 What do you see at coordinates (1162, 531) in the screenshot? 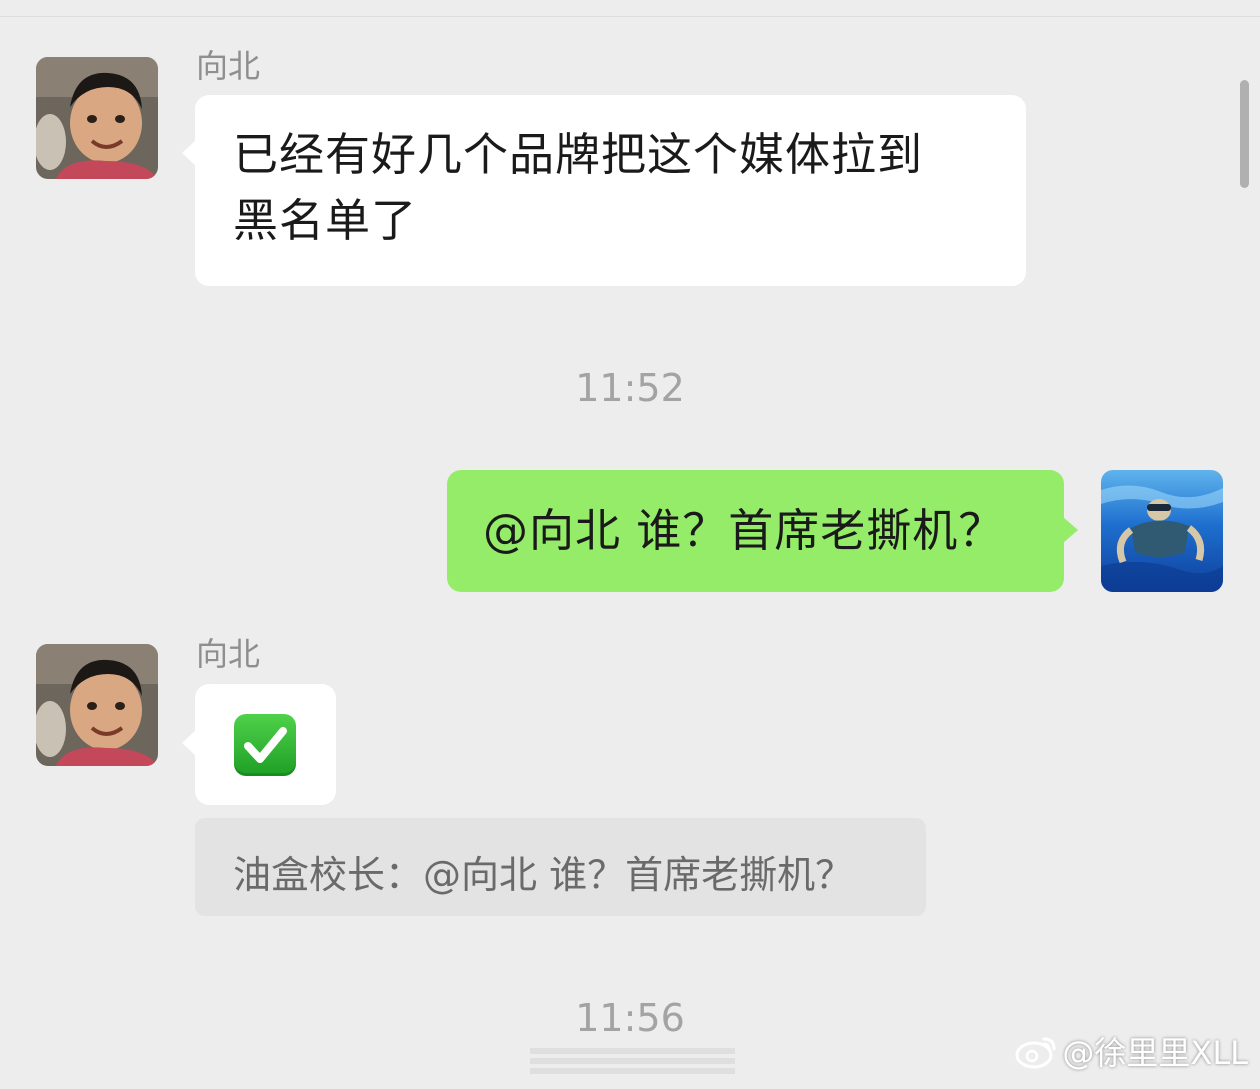
I see `self-avatar` at bounding box center [1162, 531].